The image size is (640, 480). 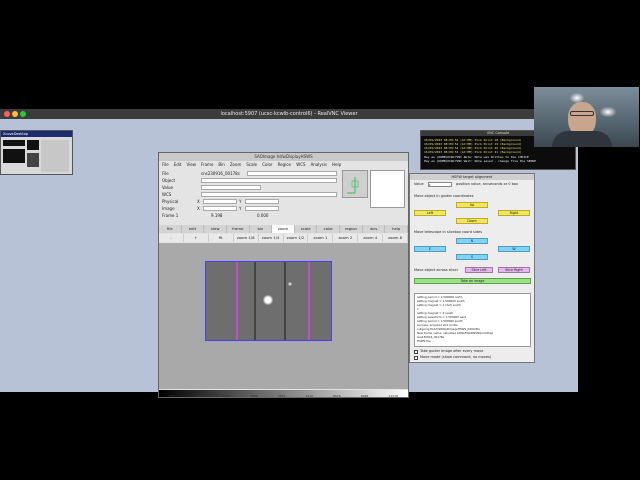 I want to click on file-field, so click(x=292, y=173).